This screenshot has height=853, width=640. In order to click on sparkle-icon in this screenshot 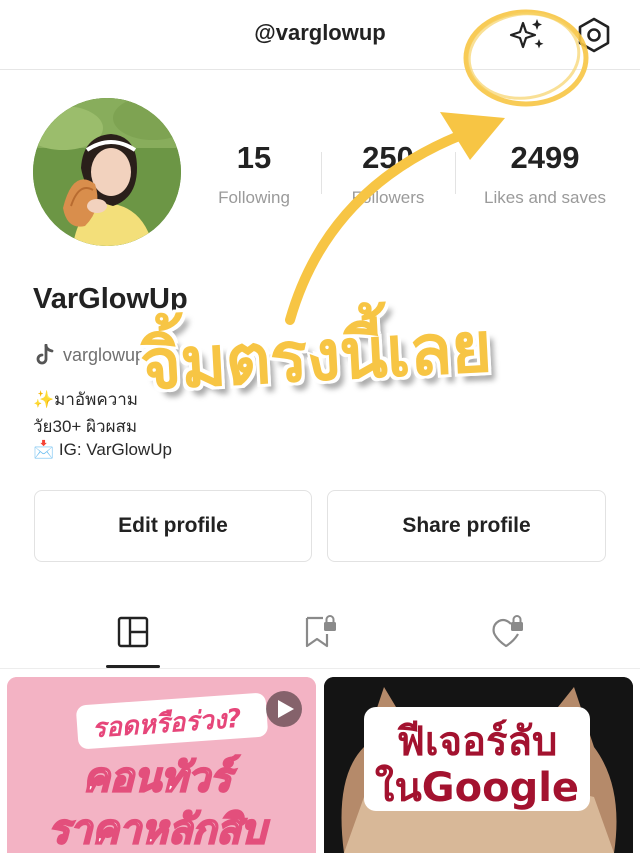, I will do `click(526, 34)`.